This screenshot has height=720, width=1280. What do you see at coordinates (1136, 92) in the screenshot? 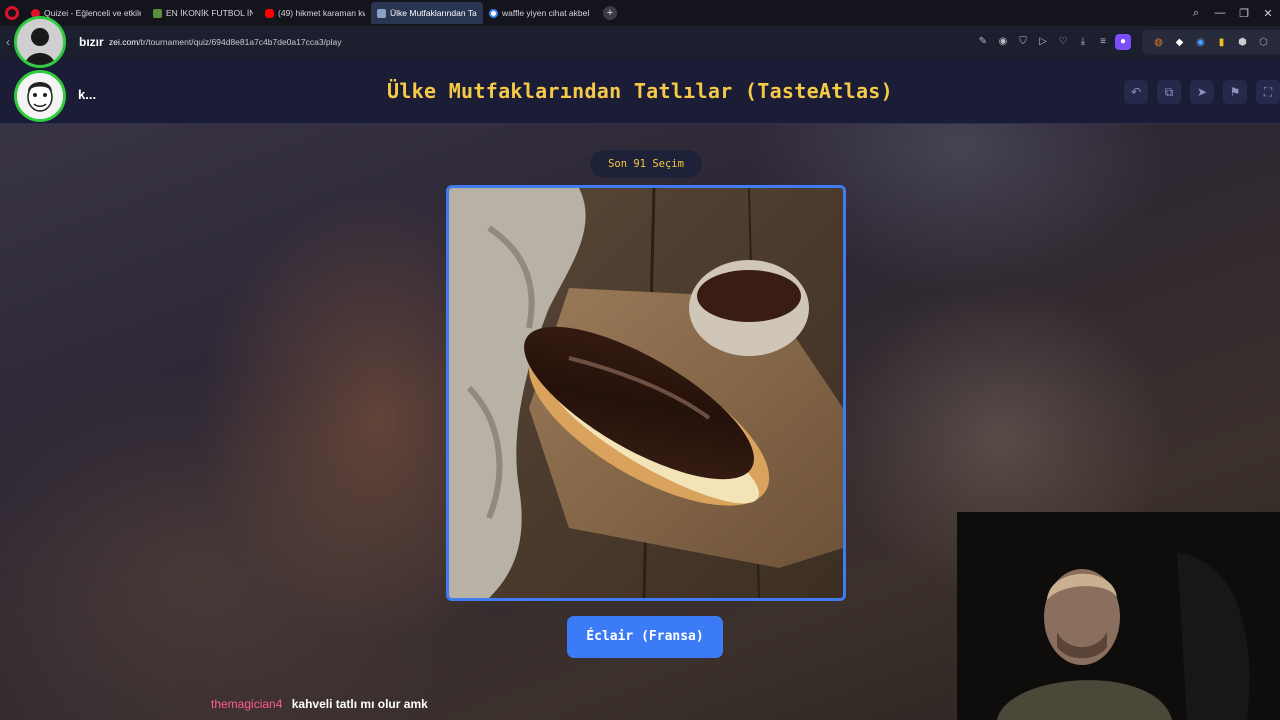
I see `undo-icon: ↶` at bounding box center [1136, 92].